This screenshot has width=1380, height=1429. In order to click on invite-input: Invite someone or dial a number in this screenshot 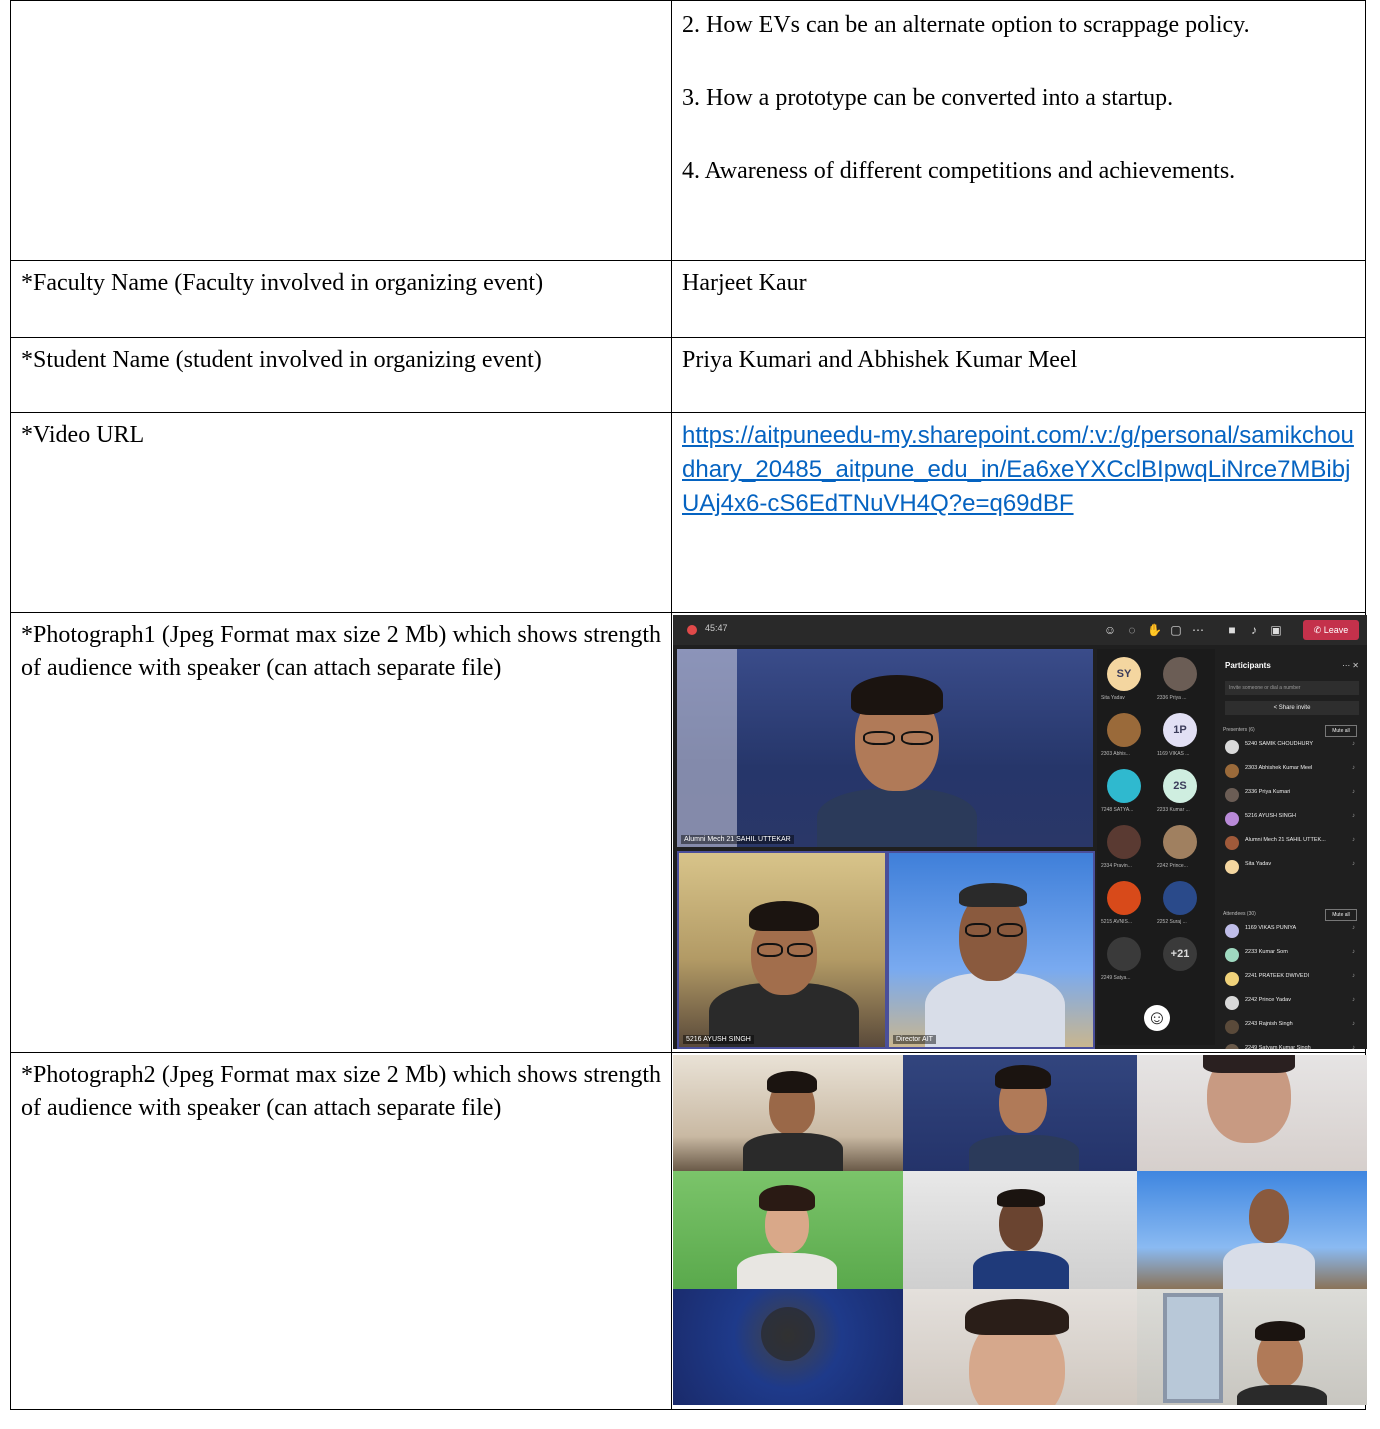, I will do `click(1292, 688)`.